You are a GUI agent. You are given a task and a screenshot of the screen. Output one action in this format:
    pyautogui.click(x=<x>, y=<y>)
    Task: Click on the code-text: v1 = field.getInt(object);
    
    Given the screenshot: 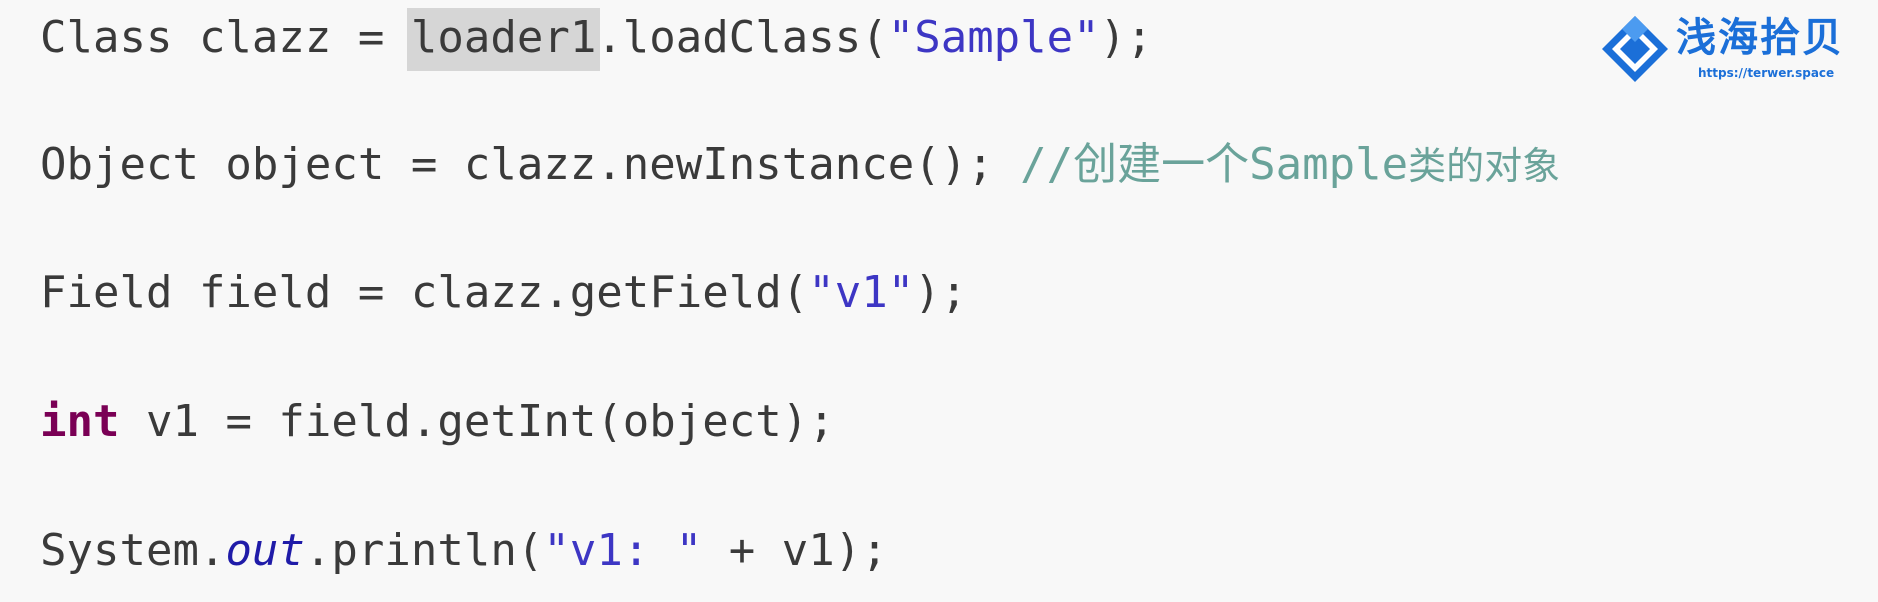 What is the action you would take?
    pyautogui.click(x=477, y=421)
    